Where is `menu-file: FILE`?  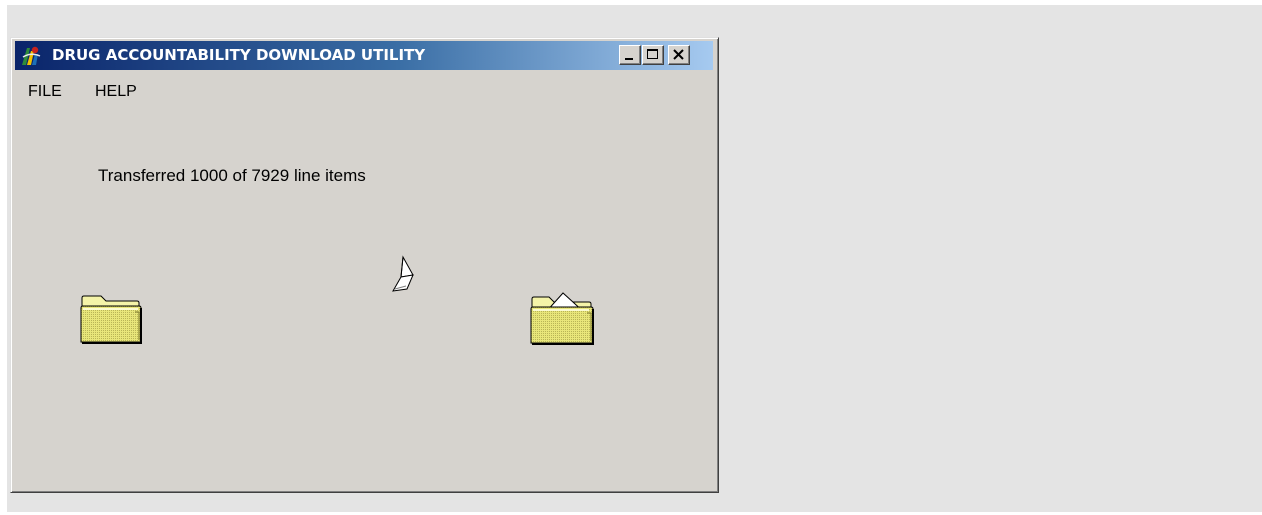 menu-file: FILE is located at coordinates (45, 92).